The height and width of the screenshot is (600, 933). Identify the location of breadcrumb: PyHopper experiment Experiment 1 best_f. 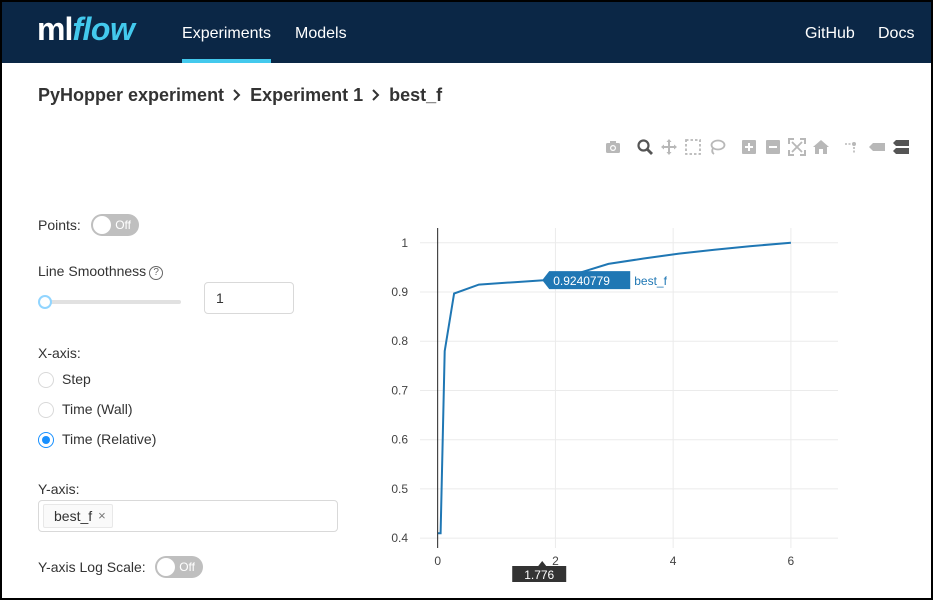
(240, 95).